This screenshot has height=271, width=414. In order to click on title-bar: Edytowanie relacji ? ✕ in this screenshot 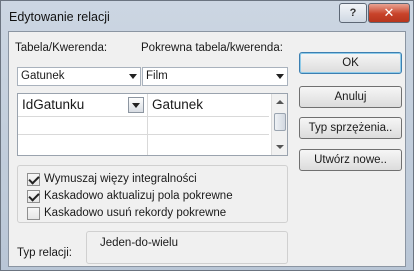, I will do `click(207, 16)`.